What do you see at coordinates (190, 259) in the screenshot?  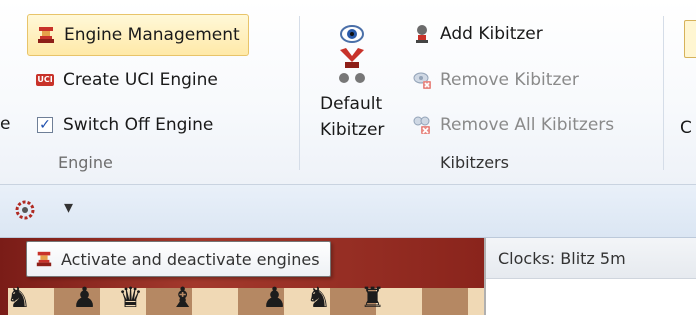 I see `tooltip-text: Activate and deactivate engines` at bounding box center [190, 259].